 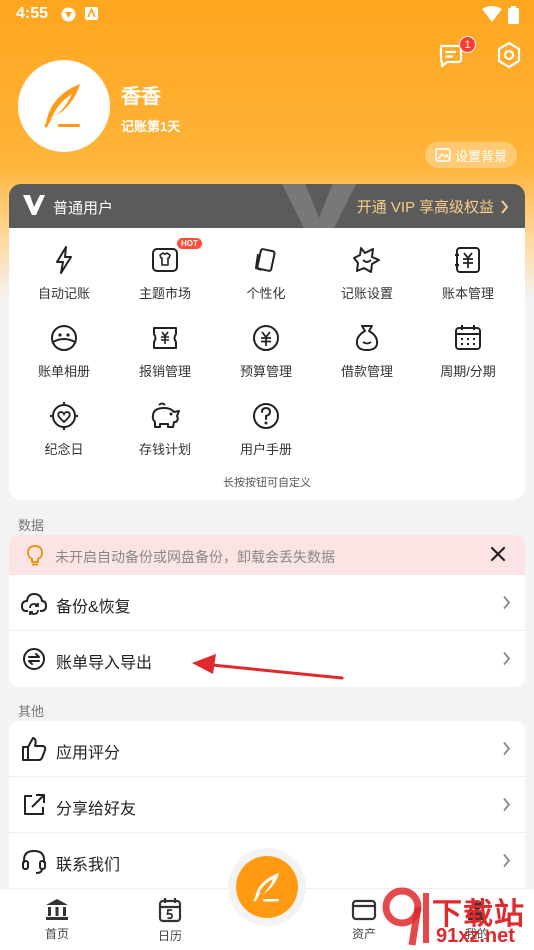 I want to click on image-icon, so click(x=443, y=155).